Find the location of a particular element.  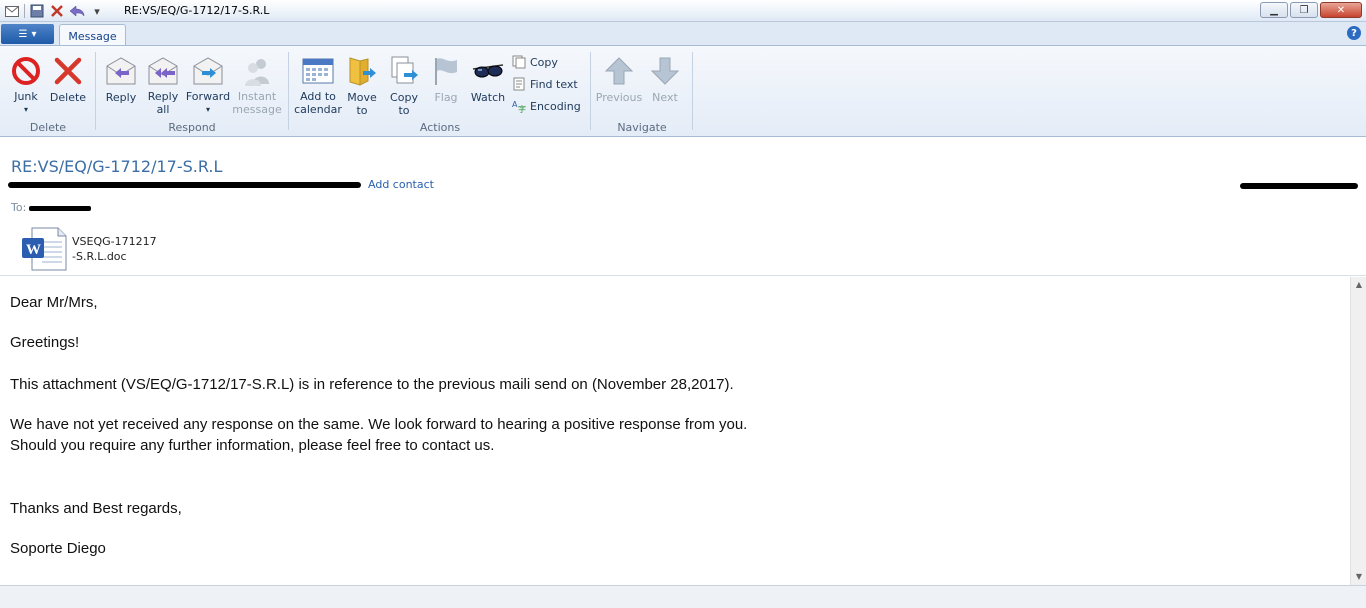

navigate-group: Previous Next Navigate is located at coordinates (642, 93).